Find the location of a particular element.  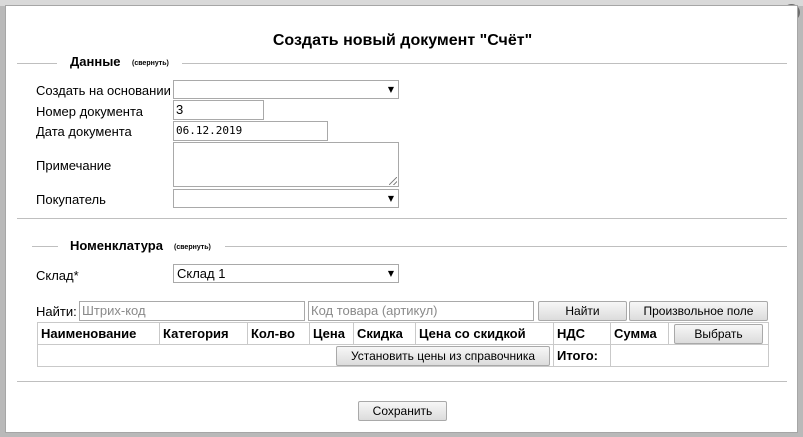

dialog-title: Создать новый документ "Счёт" is located at coordinates (402, 40).